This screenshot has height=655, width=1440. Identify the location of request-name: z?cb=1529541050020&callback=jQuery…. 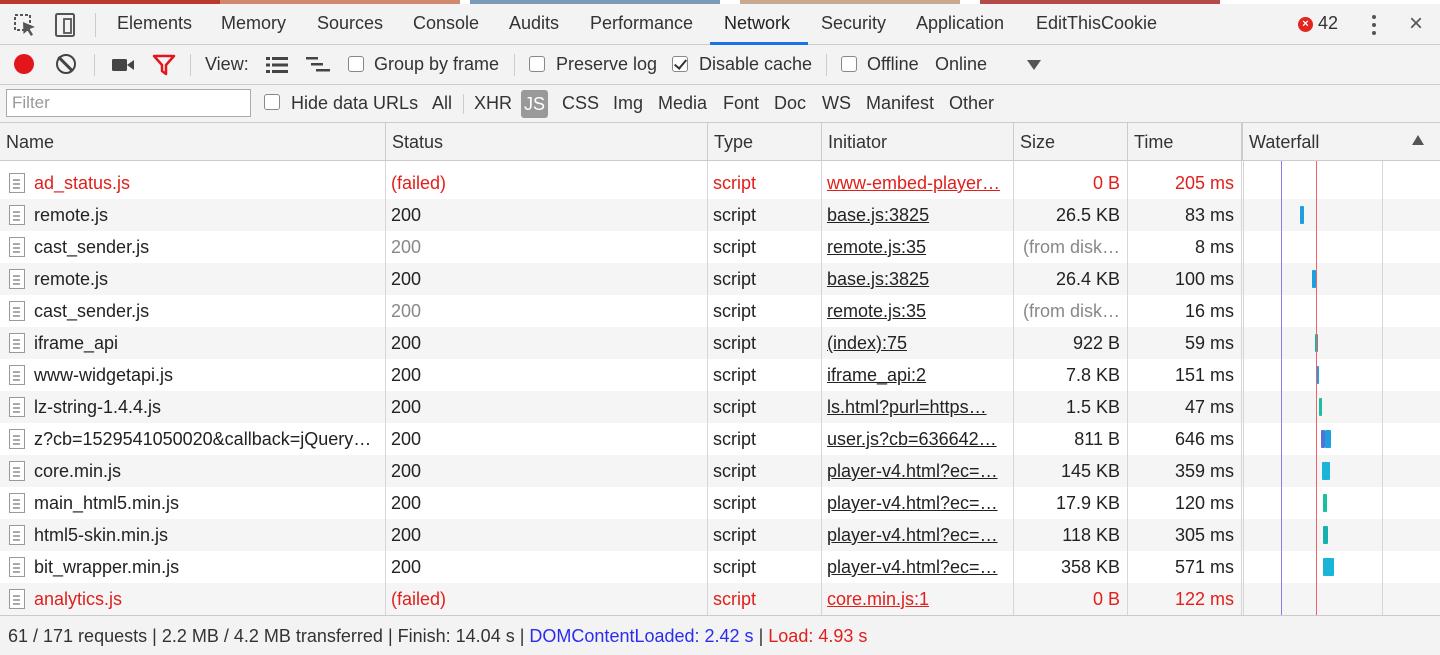
(207, 439).